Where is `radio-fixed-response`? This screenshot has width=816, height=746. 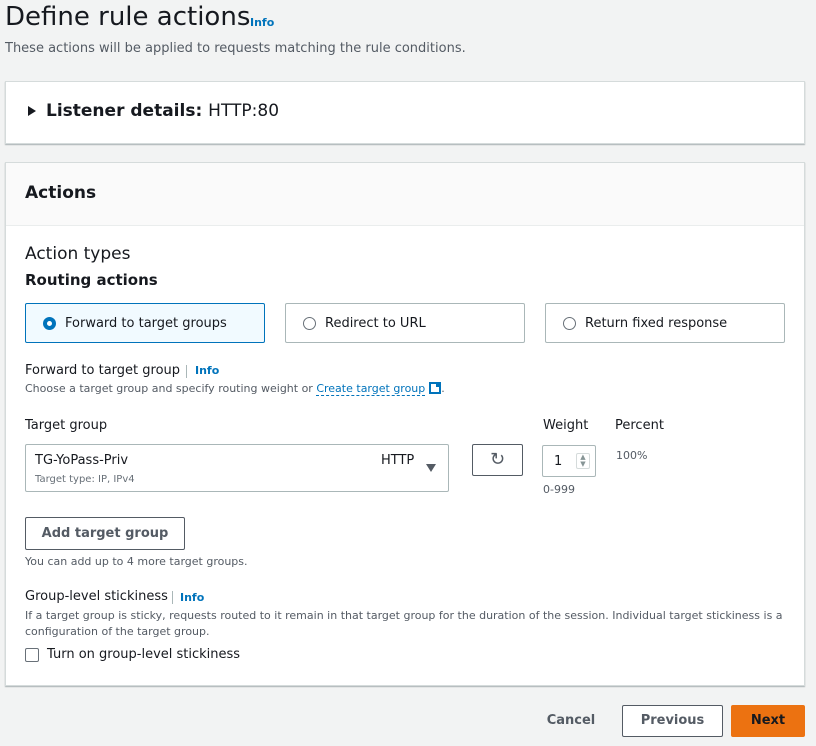 radio-fixed-response is located at coordinates (569, 323).